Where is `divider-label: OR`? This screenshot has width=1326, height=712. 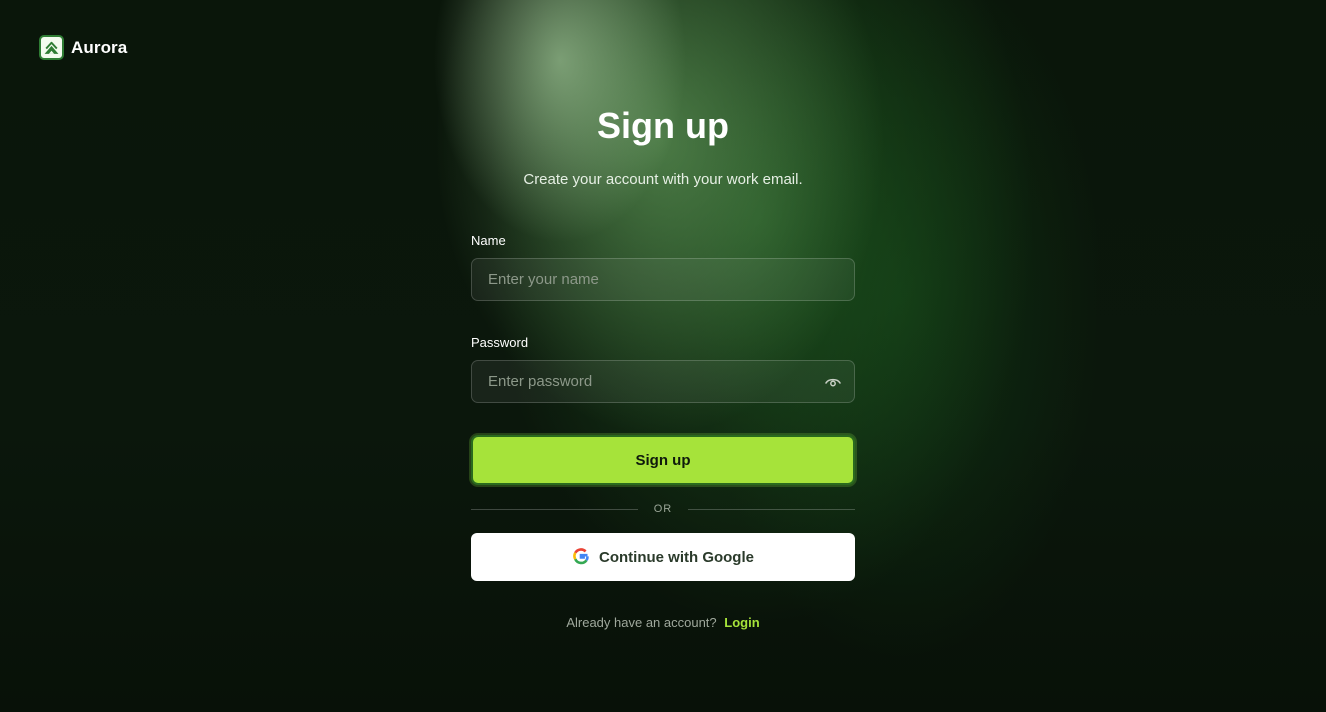 divider-label: OR is located at coordinates (663, 509).